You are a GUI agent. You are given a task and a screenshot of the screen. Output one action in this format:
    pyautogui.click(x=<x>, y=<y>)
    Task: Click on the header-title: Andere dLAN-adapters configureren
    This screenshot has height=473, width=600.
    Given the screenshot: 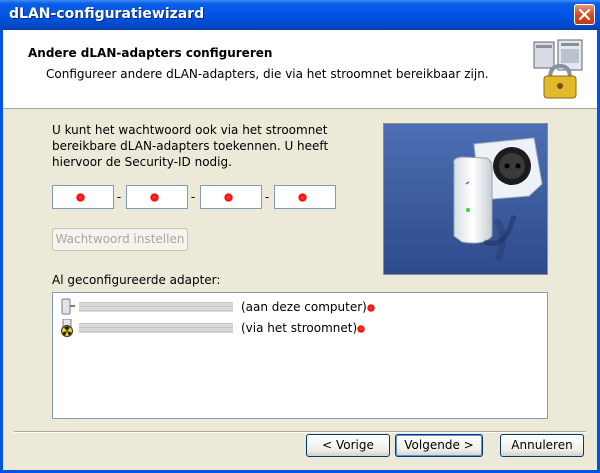 What is the action you would take?
    pyautogui.click(x=150, y=53)
    